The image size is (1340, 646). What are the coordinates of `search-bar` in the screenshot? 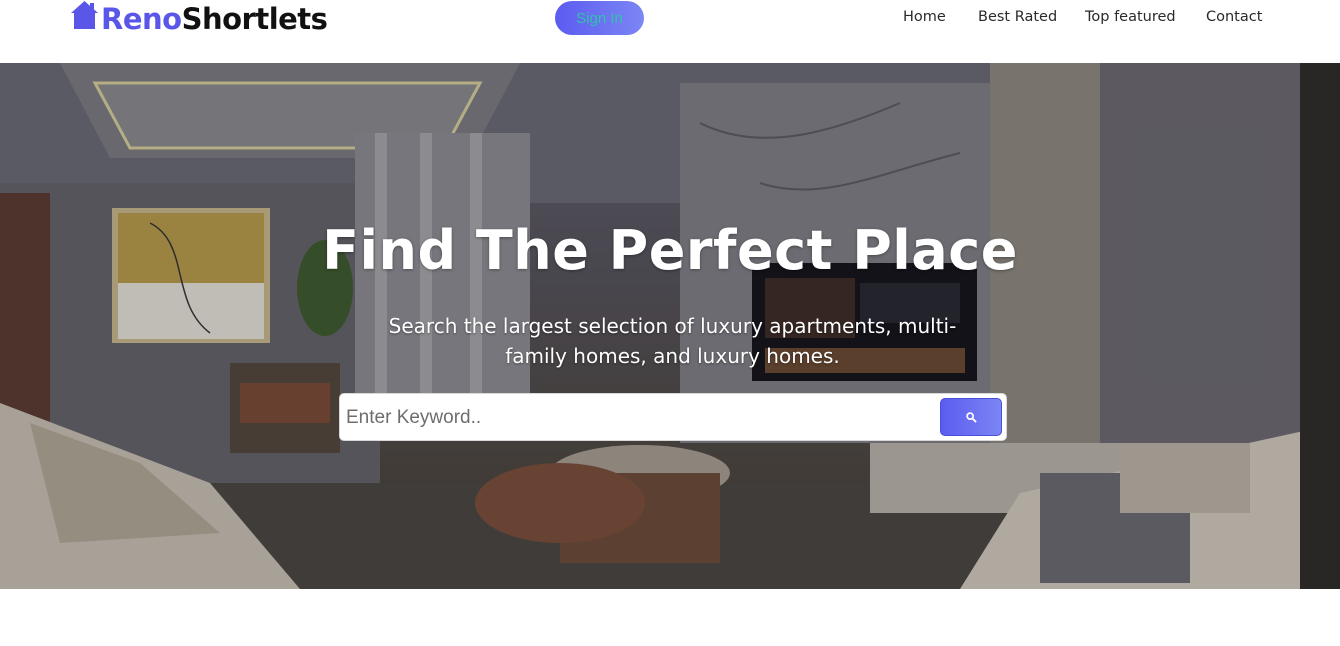 It's located at (673, 417).